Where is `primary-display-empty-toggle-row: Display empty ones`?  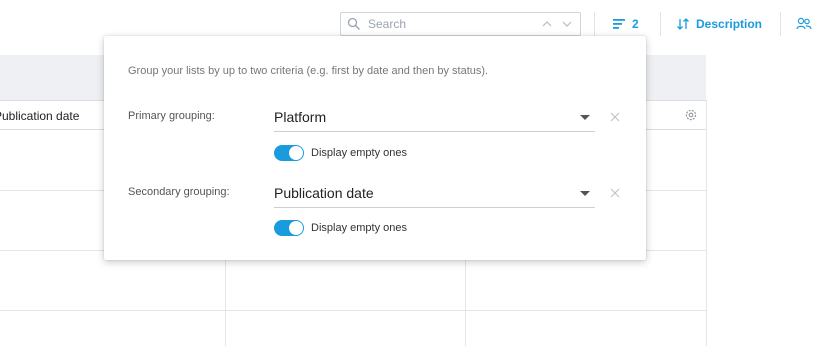
primary-display-empty-toggle-row: Display empty ones is located at coordinates (340, 153).